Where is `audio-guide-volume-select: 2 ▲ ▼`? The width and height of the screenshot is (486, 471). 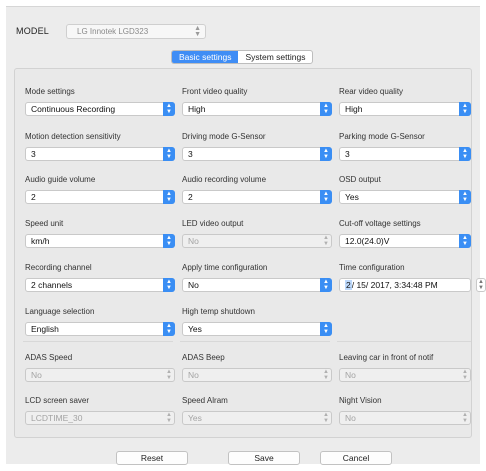
audio-guide-volume-select: 2 ▲ ▼ is located at coordinates (100, 197).